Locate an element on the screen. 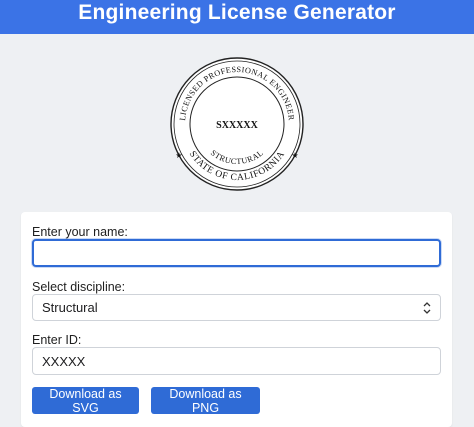  id-input is located at coordinates (236, 361).